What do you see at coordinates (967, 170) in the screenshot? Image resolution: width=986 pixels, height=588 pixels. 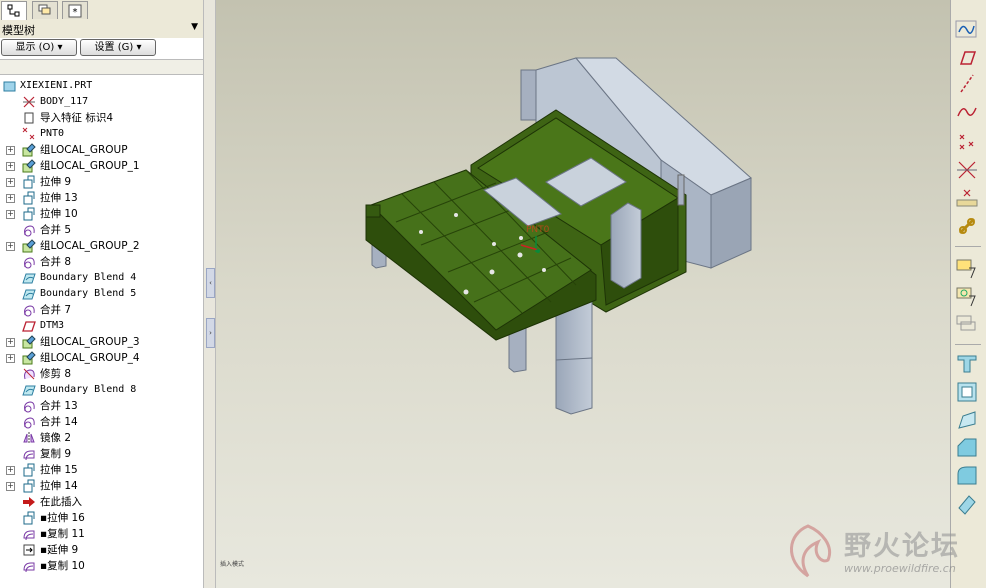 I see `offset-point-icon` at bounding box center [967, 170].